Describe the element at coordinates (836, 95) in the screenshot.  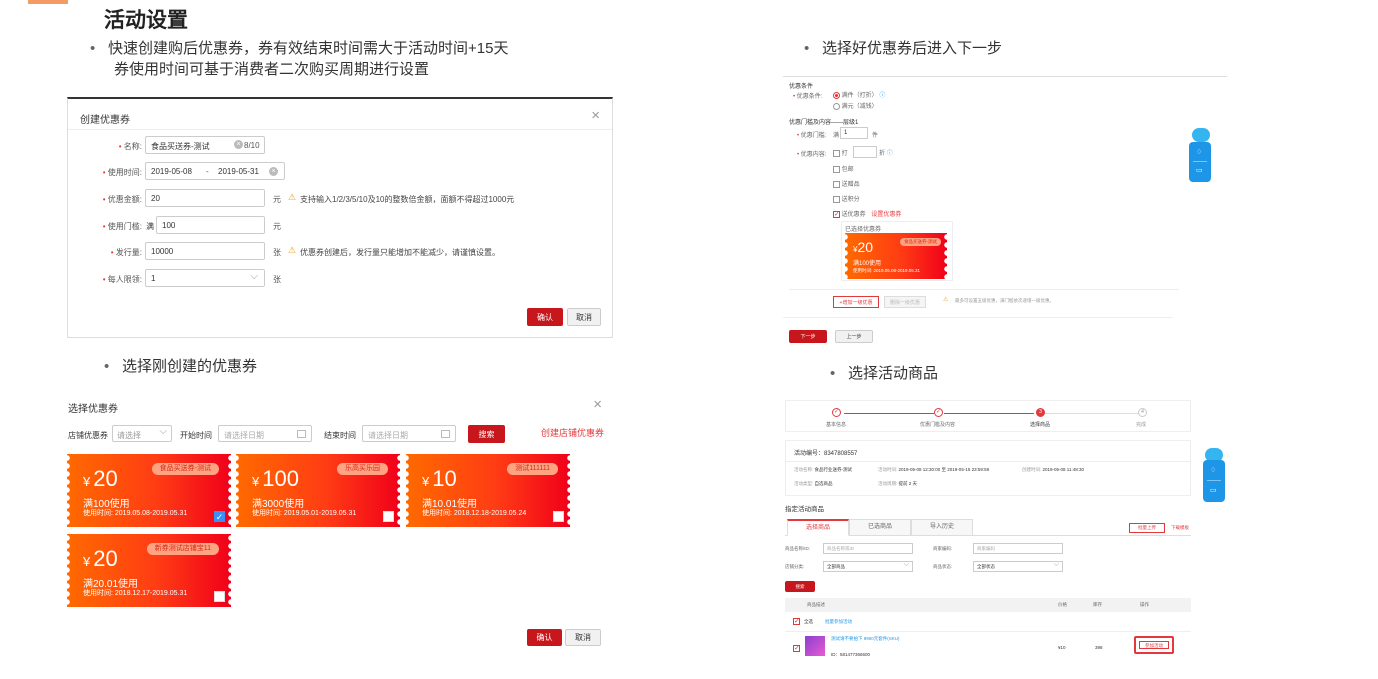
I see `radio-by-piece` at that location.